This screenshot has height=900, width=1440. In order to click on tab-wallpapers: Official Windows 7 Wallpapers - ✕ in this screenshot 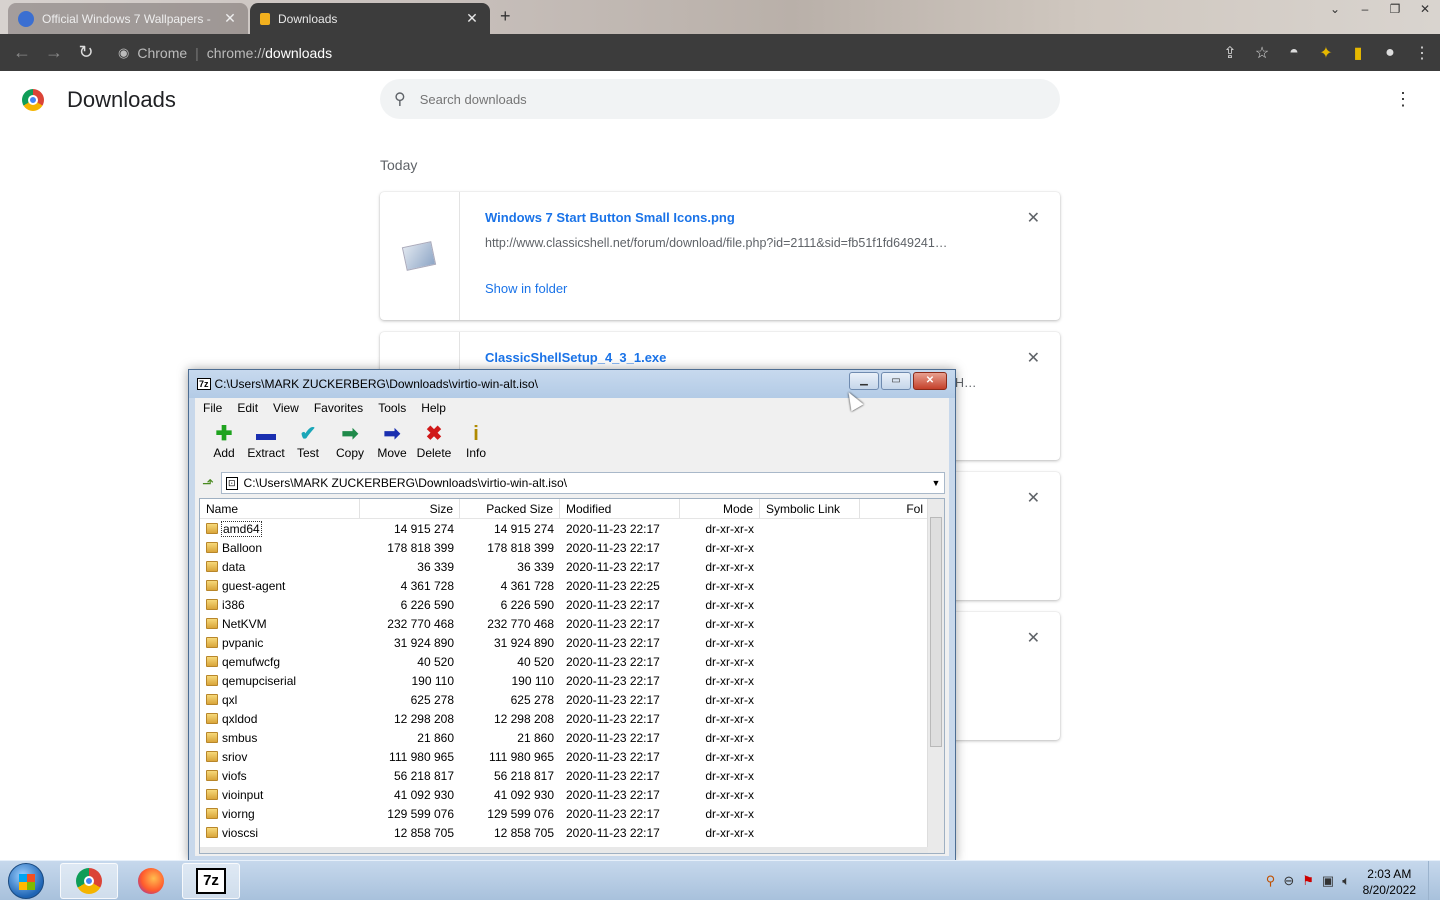, I will do `click(128, 18)`.